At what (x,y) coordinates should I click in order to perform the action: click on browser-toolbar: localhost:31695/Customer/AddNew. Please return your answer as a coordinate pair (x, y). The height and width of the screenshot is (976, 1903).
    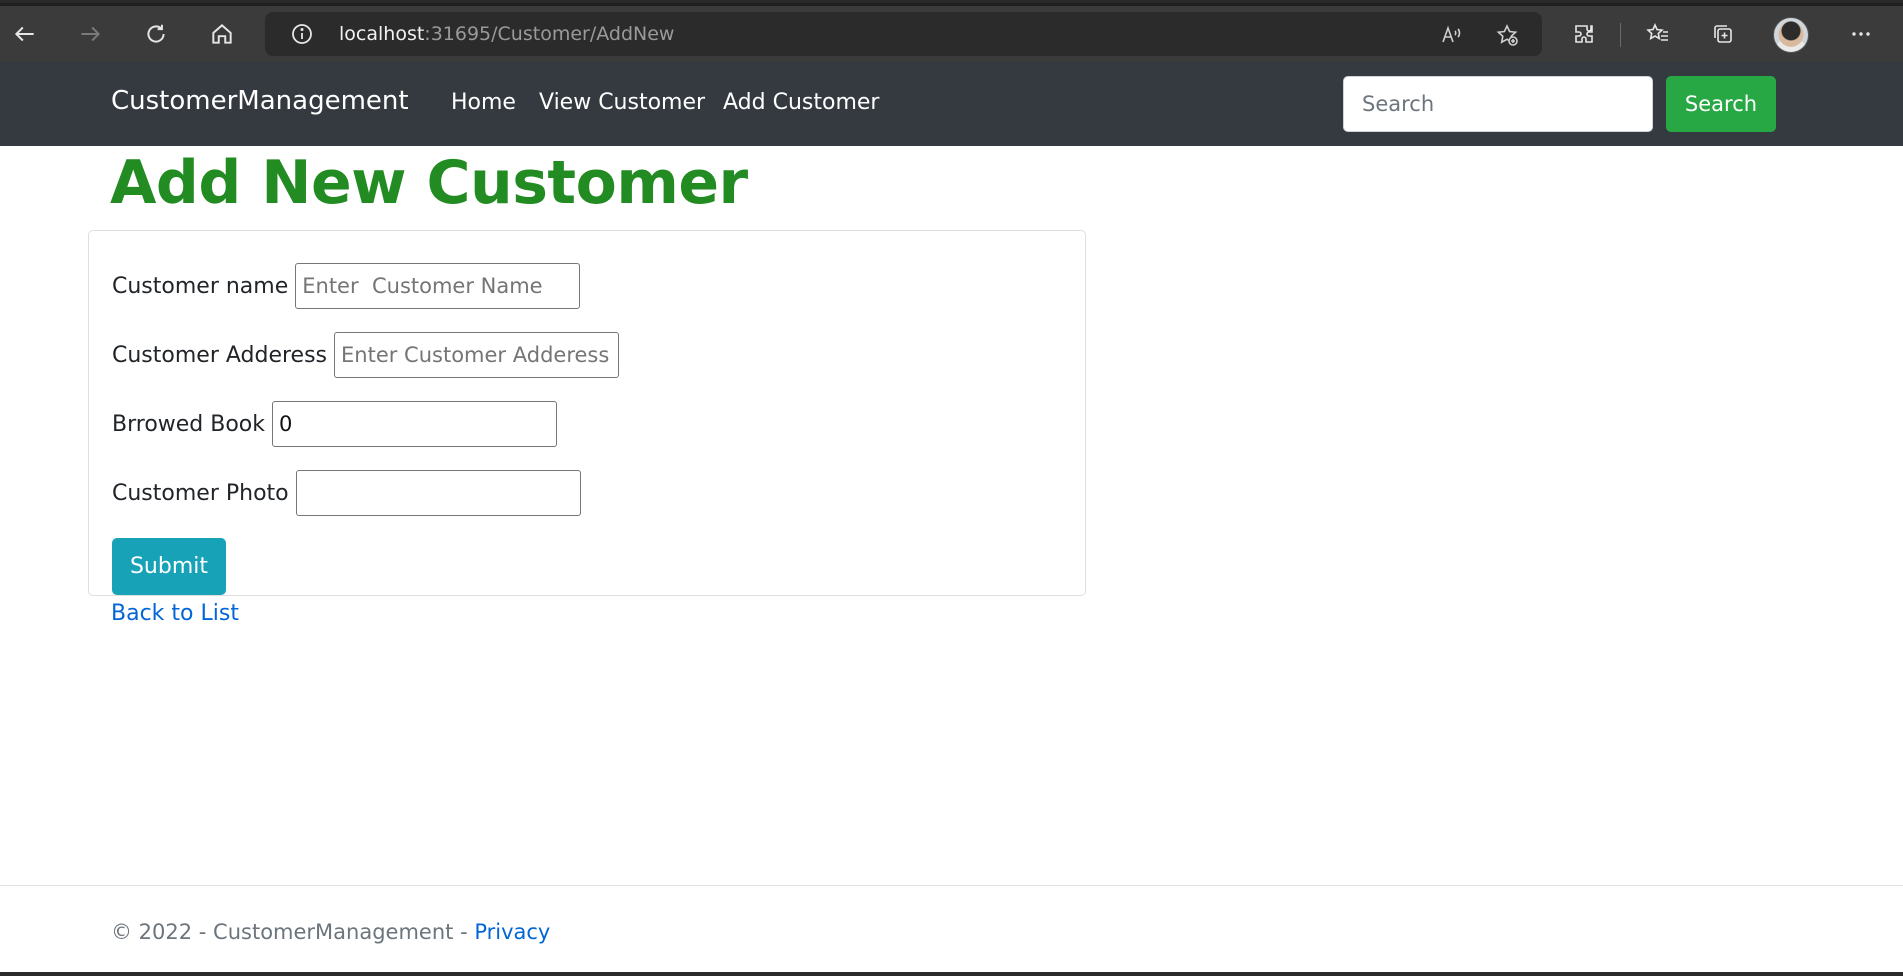
    Looking at the image, I should click on (951, 31).